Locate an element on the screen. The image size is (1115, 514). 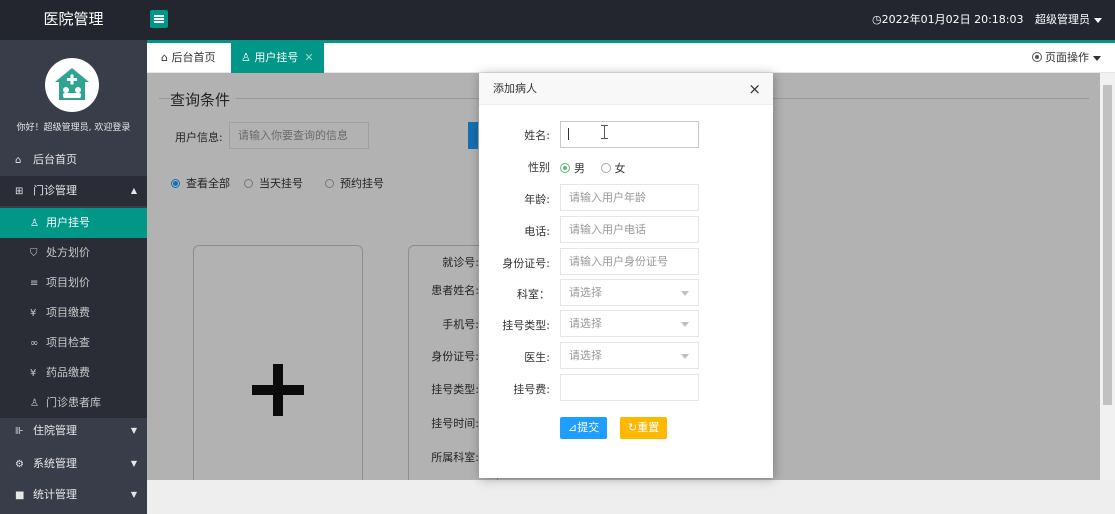
ibeam-cursor-icon is located at coordinates (604, 132).